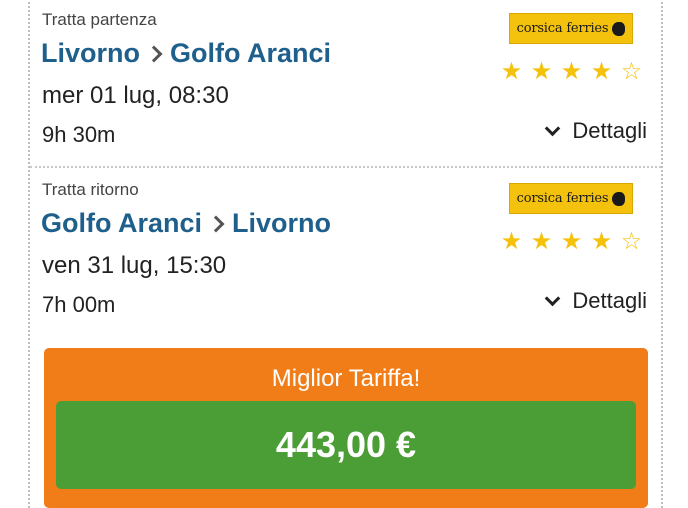  What do you see at coordinates (99, 19) in the screenshot?
I see `leg-type-label: Tratta partenza` at bounding box center [99, 19].